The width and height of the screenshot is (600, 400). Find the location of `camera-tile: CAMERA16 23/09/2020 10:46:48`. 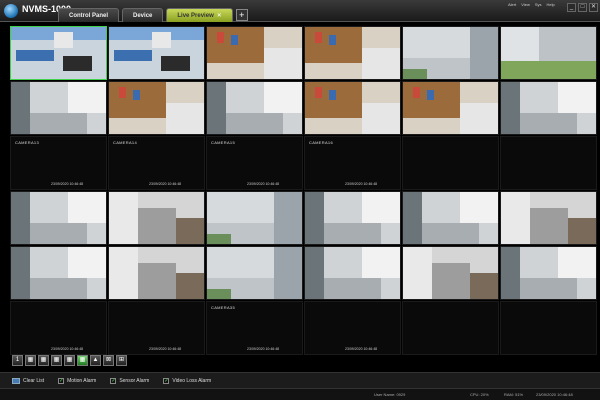

camera-tile: CAMERA16 23/09/2020 10:46:48 is located at coordinates (352, 163).